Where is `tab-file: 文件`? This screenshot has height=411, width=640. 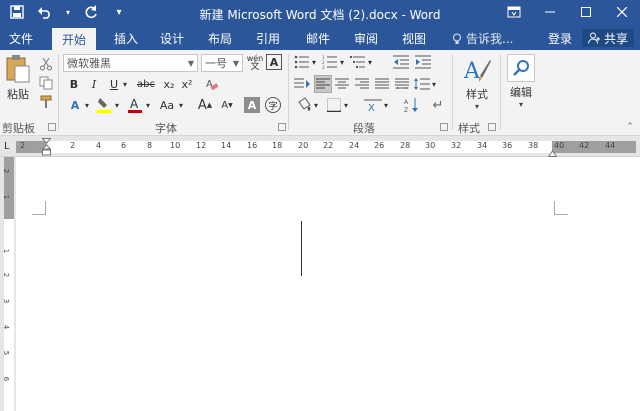 tab-file: 文件 is located at coordinates (21, 38).